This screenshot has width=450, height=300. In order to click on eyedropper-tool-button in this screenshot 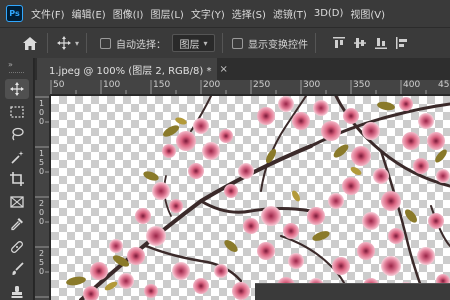, I will do `click(17, 224)`.